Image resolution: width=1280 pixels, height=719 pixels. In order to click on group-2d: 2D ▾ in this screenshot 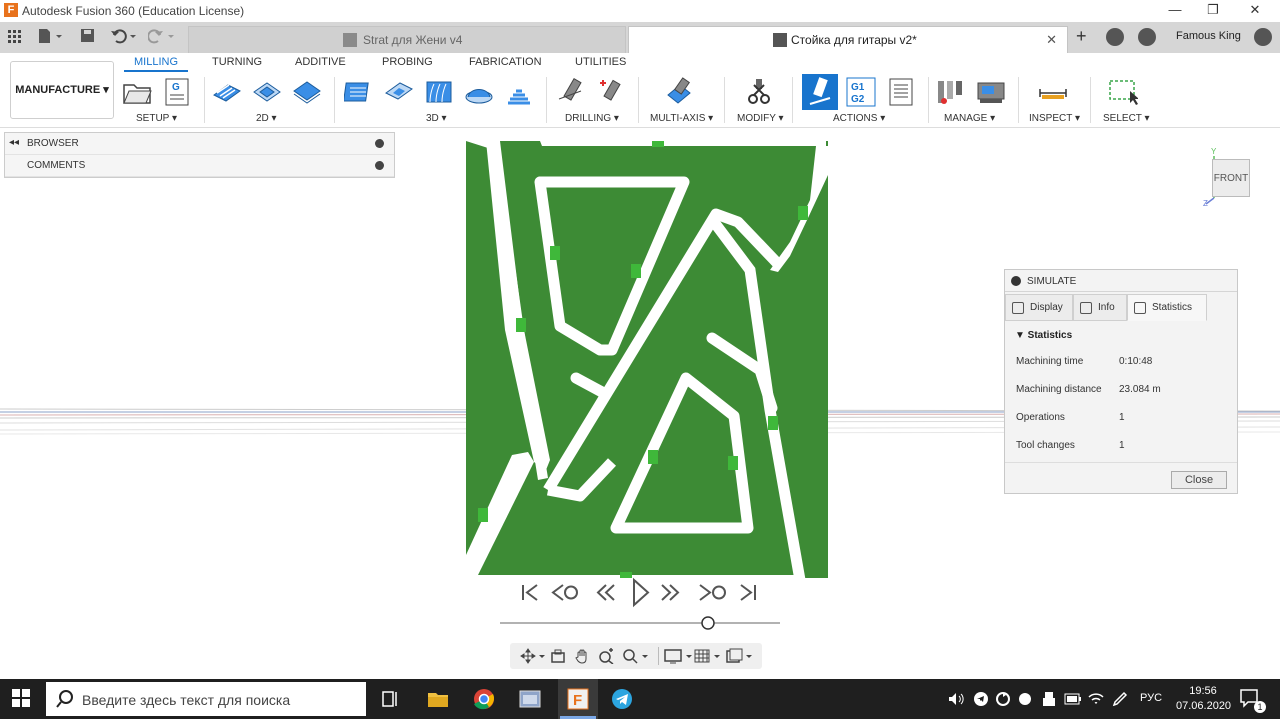, I will do `click(266, 118)`.